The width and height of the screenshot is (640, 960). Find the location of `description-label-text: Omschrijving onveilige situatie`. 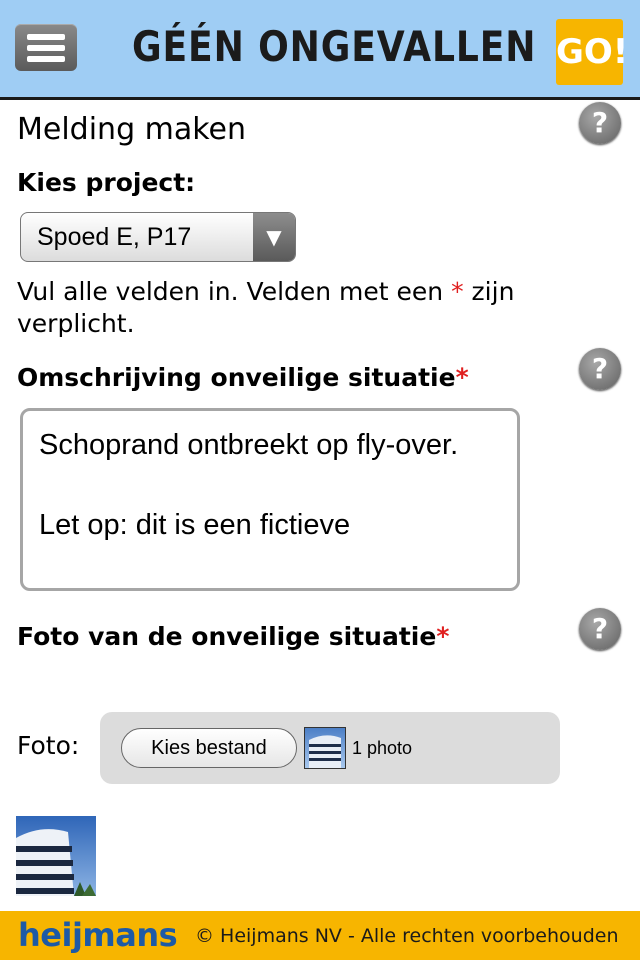

description-label-text: Omschrijving onveilige situatie is located at coordinates (236, 377).